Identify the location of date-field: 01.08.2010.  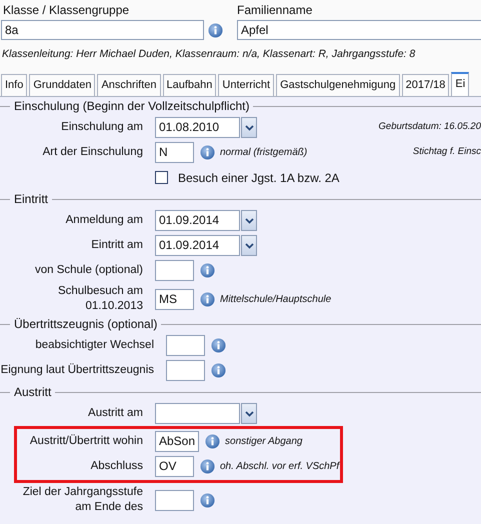
(197, 127).